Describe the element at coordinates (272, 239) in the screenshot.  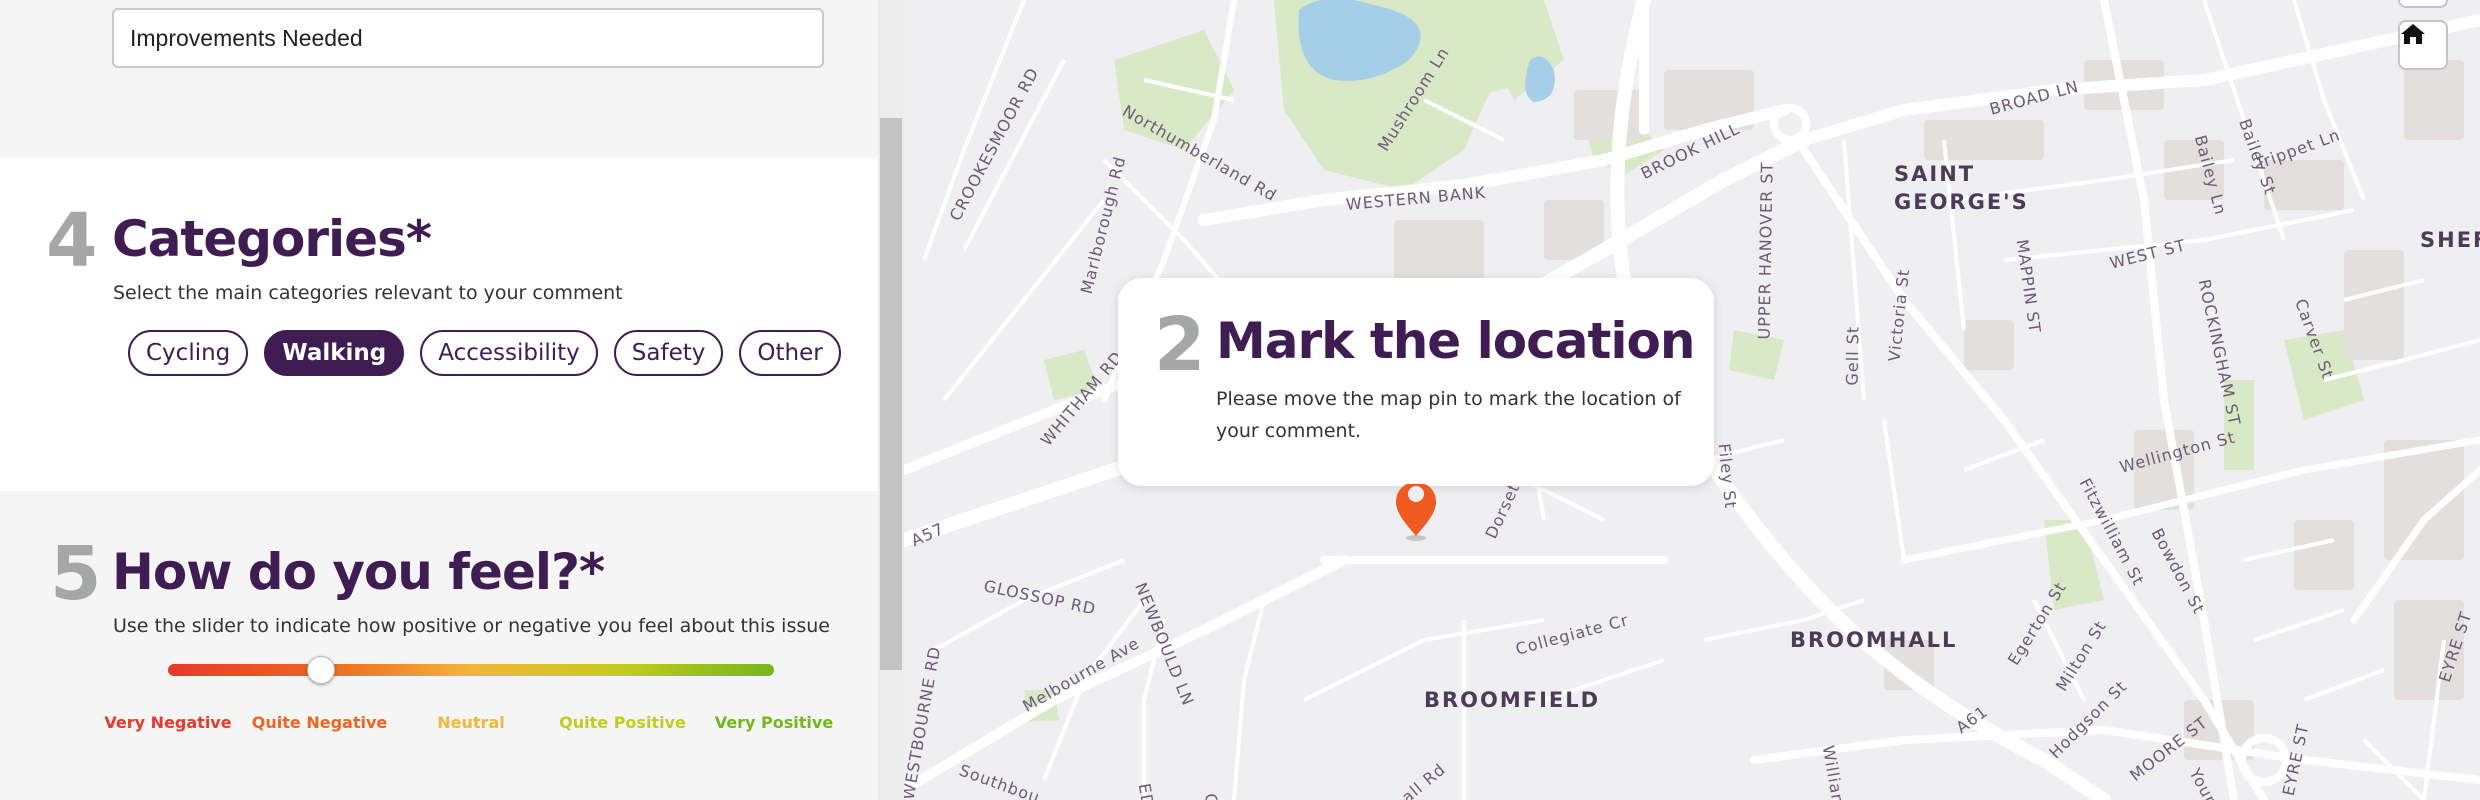
I see `section-title: Categories*` at that location.